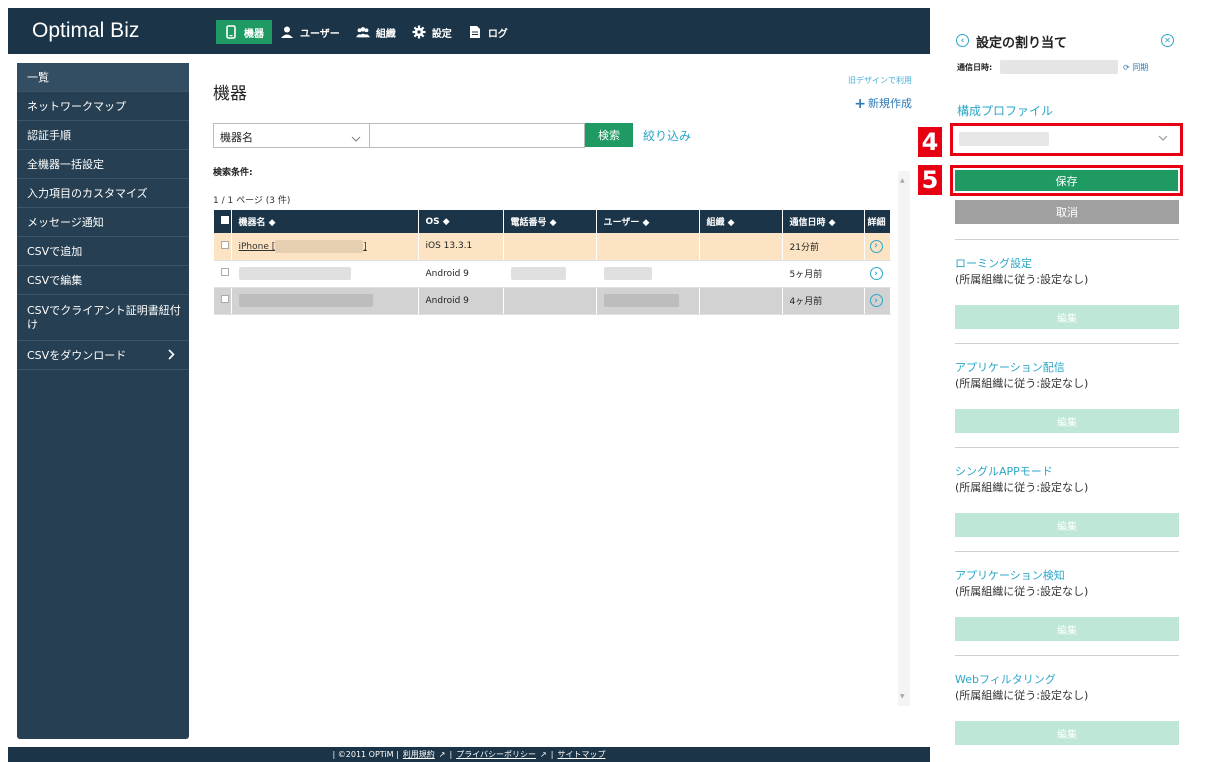 The width and height of the screenshot is (1207, 762). I want to click on sync-link: ⟳ 同期, so click(1135, 67).